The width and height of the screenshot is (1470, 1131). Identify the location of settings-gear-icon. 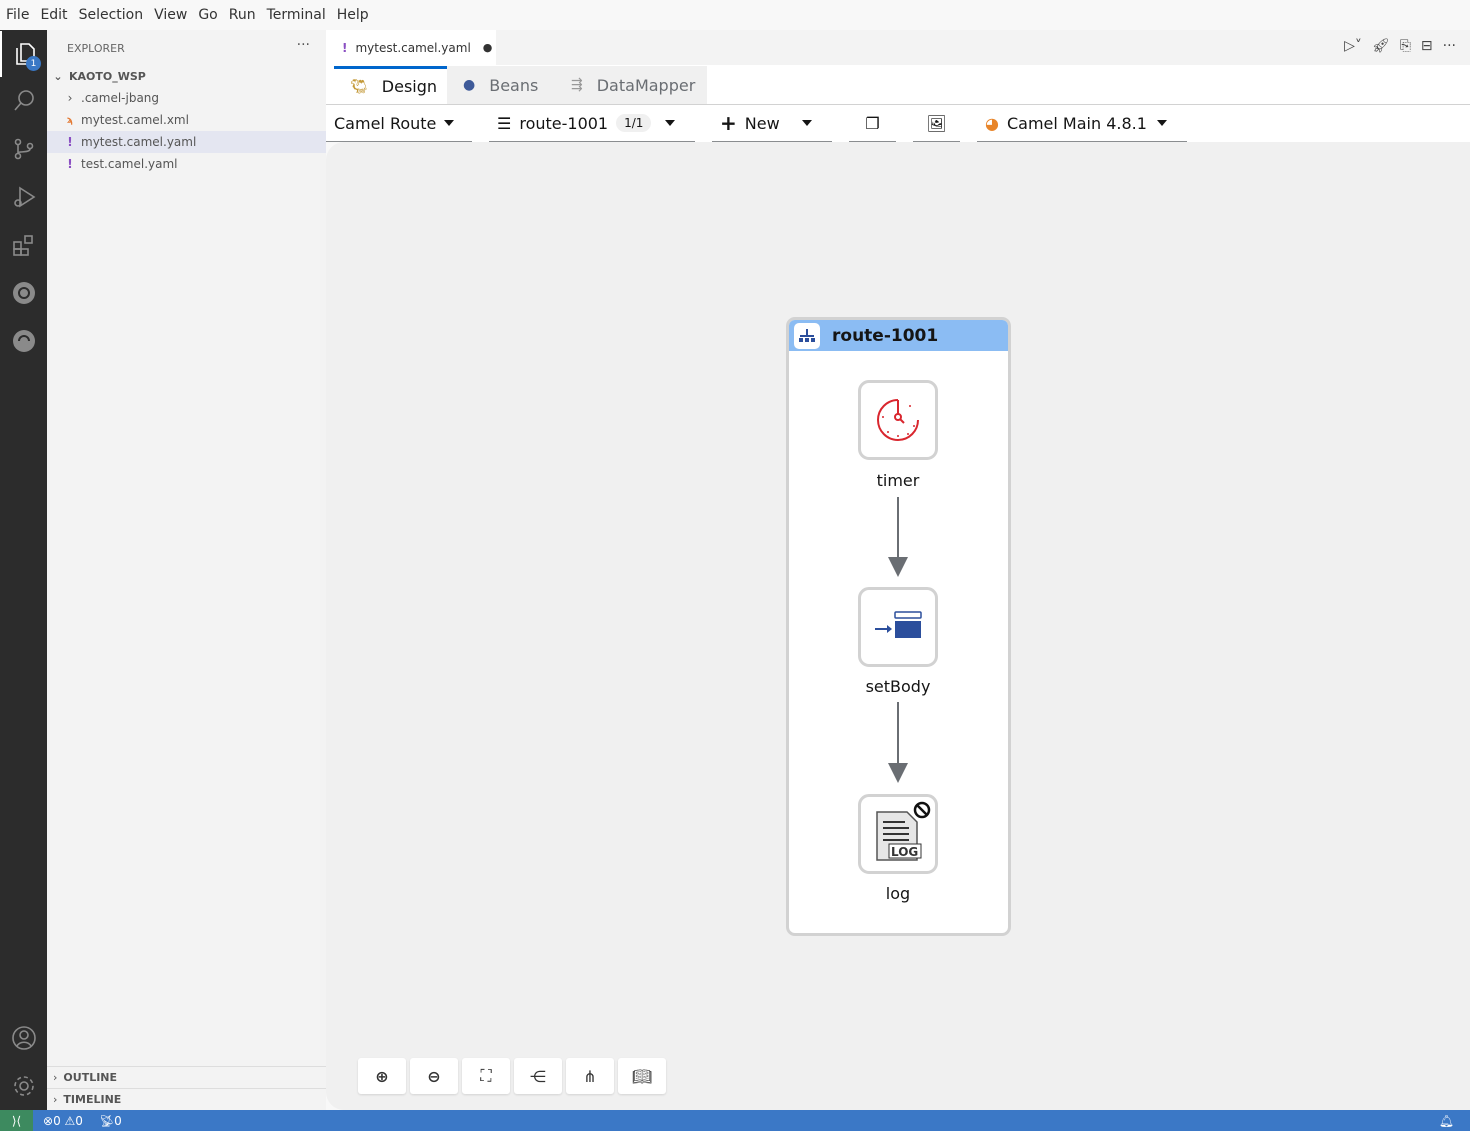
(23, 1086).